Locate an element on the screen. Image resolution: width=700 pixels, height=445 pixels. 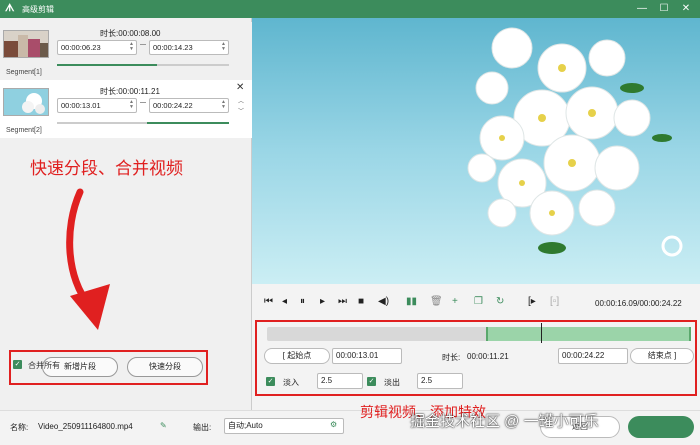
mark-in-icon: [▸ is located at coordinates (532, 302).